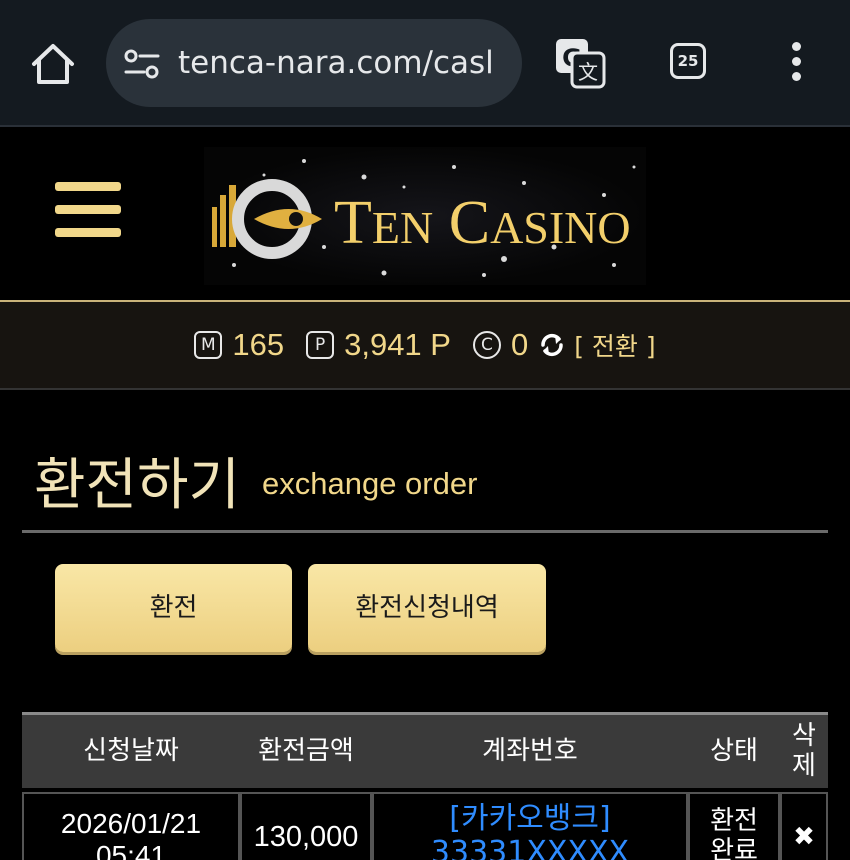  What do you see at coordinates (734, 848) in the screenshot?
I see `cell-status-line2: 완료` at bounding box center [734, 848].